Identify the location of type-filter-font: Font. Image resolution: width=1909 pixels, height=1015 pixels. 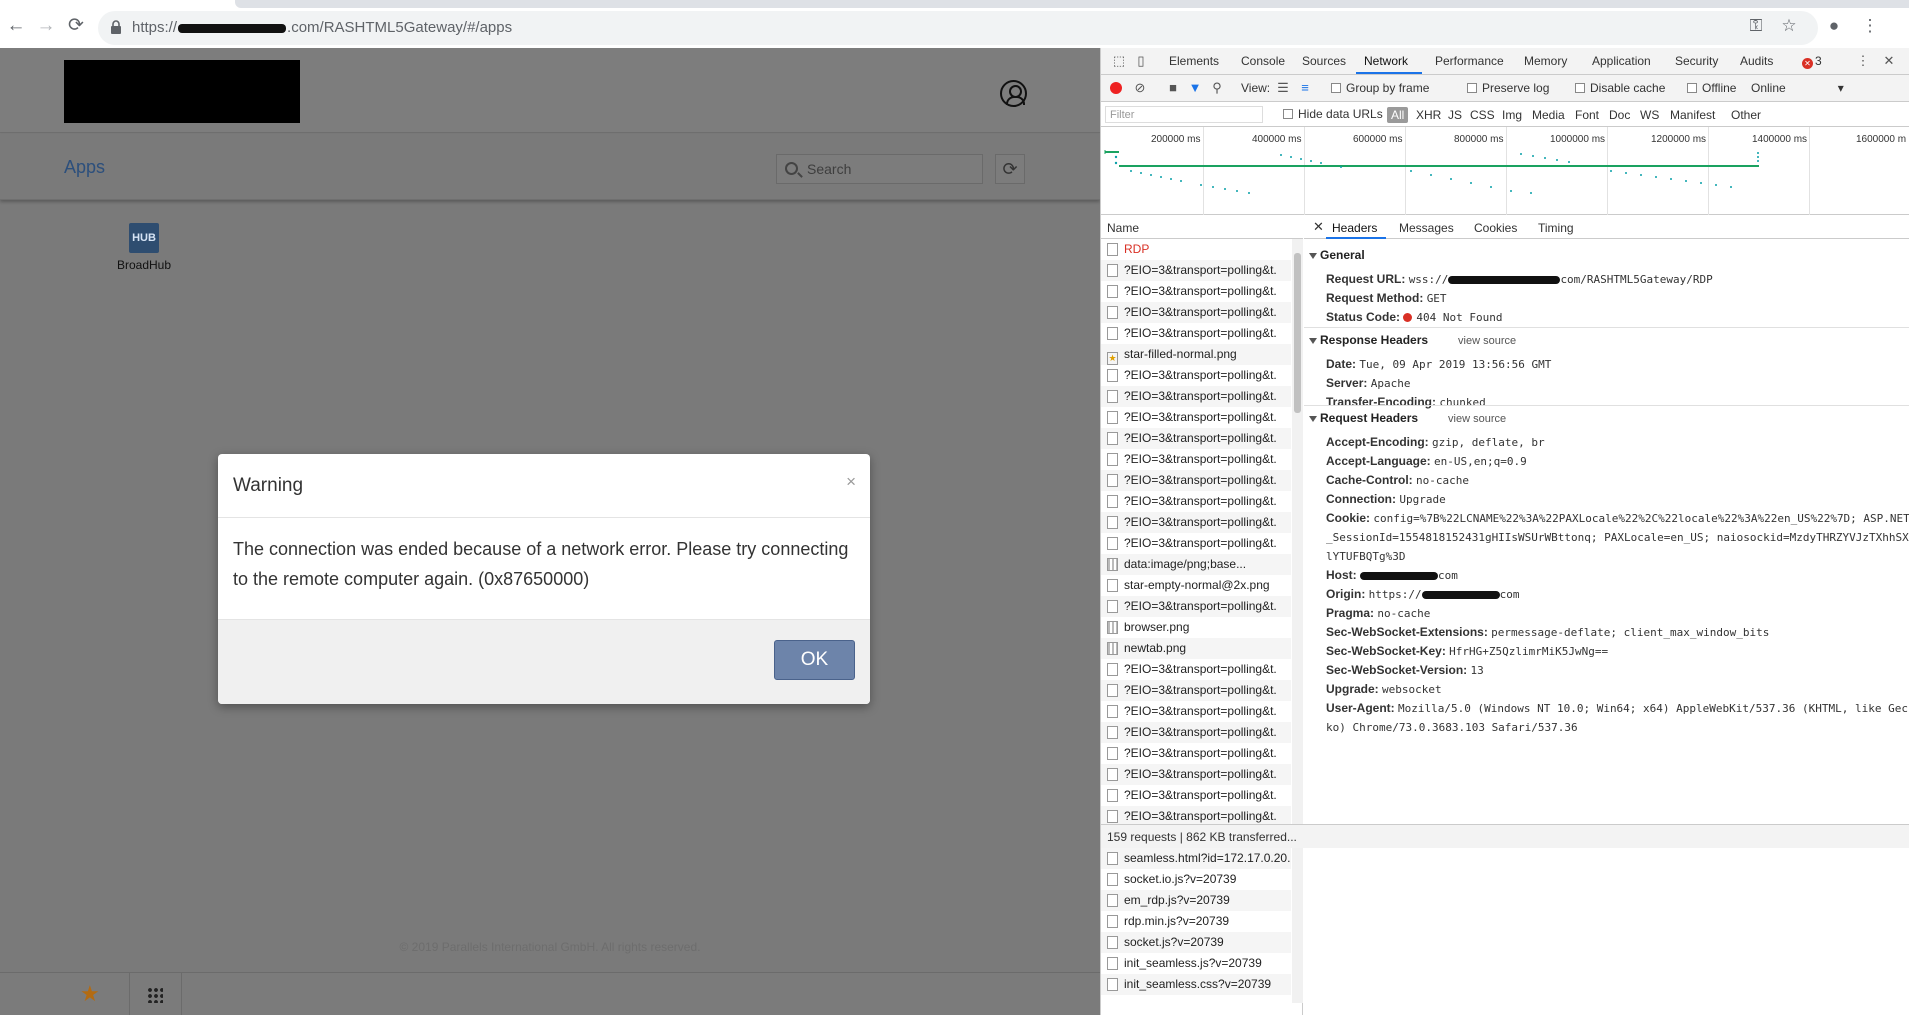
(1587, 115).